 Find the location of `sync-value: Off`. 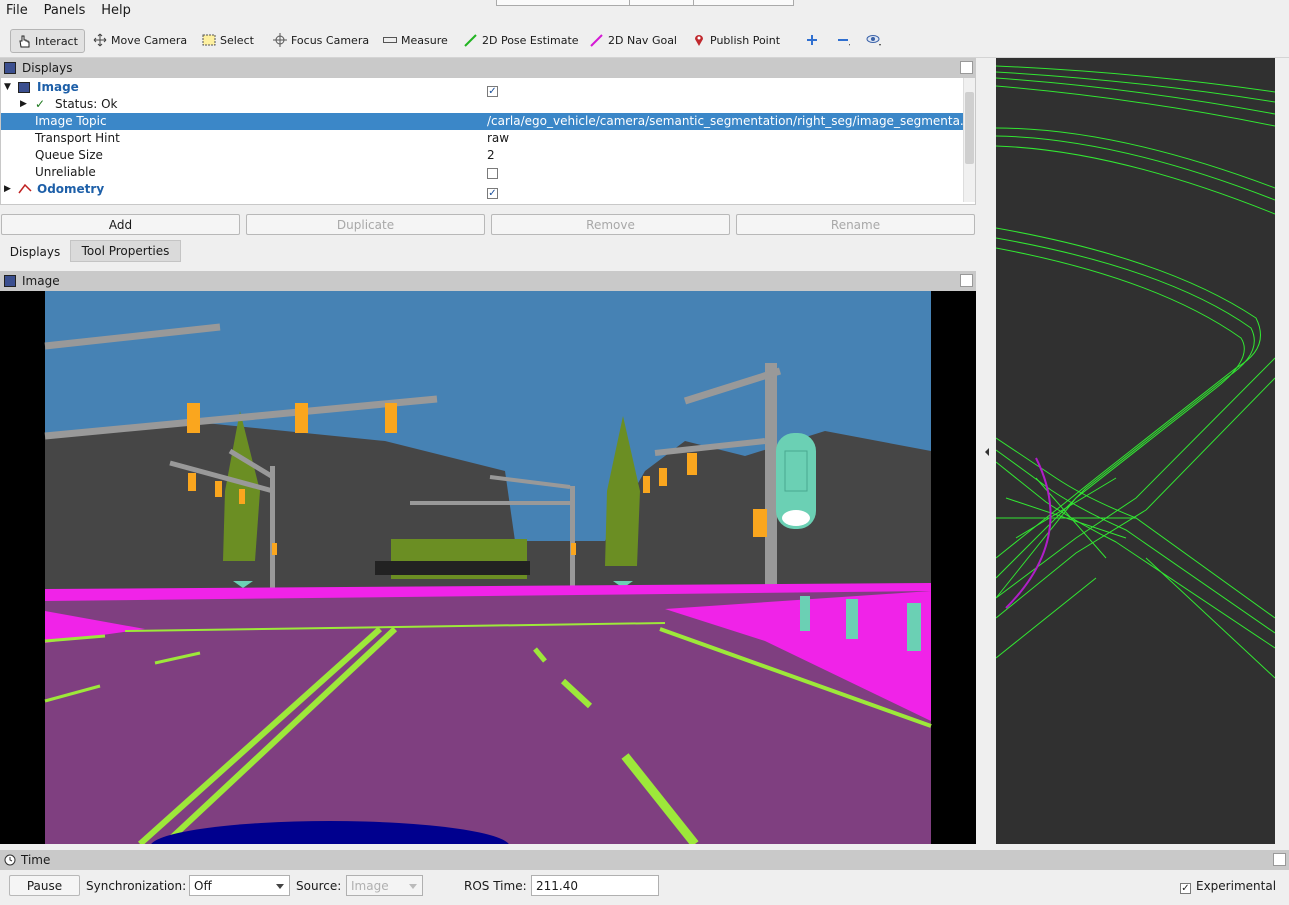

sync-value: Off is located at coordinates (203, 885).